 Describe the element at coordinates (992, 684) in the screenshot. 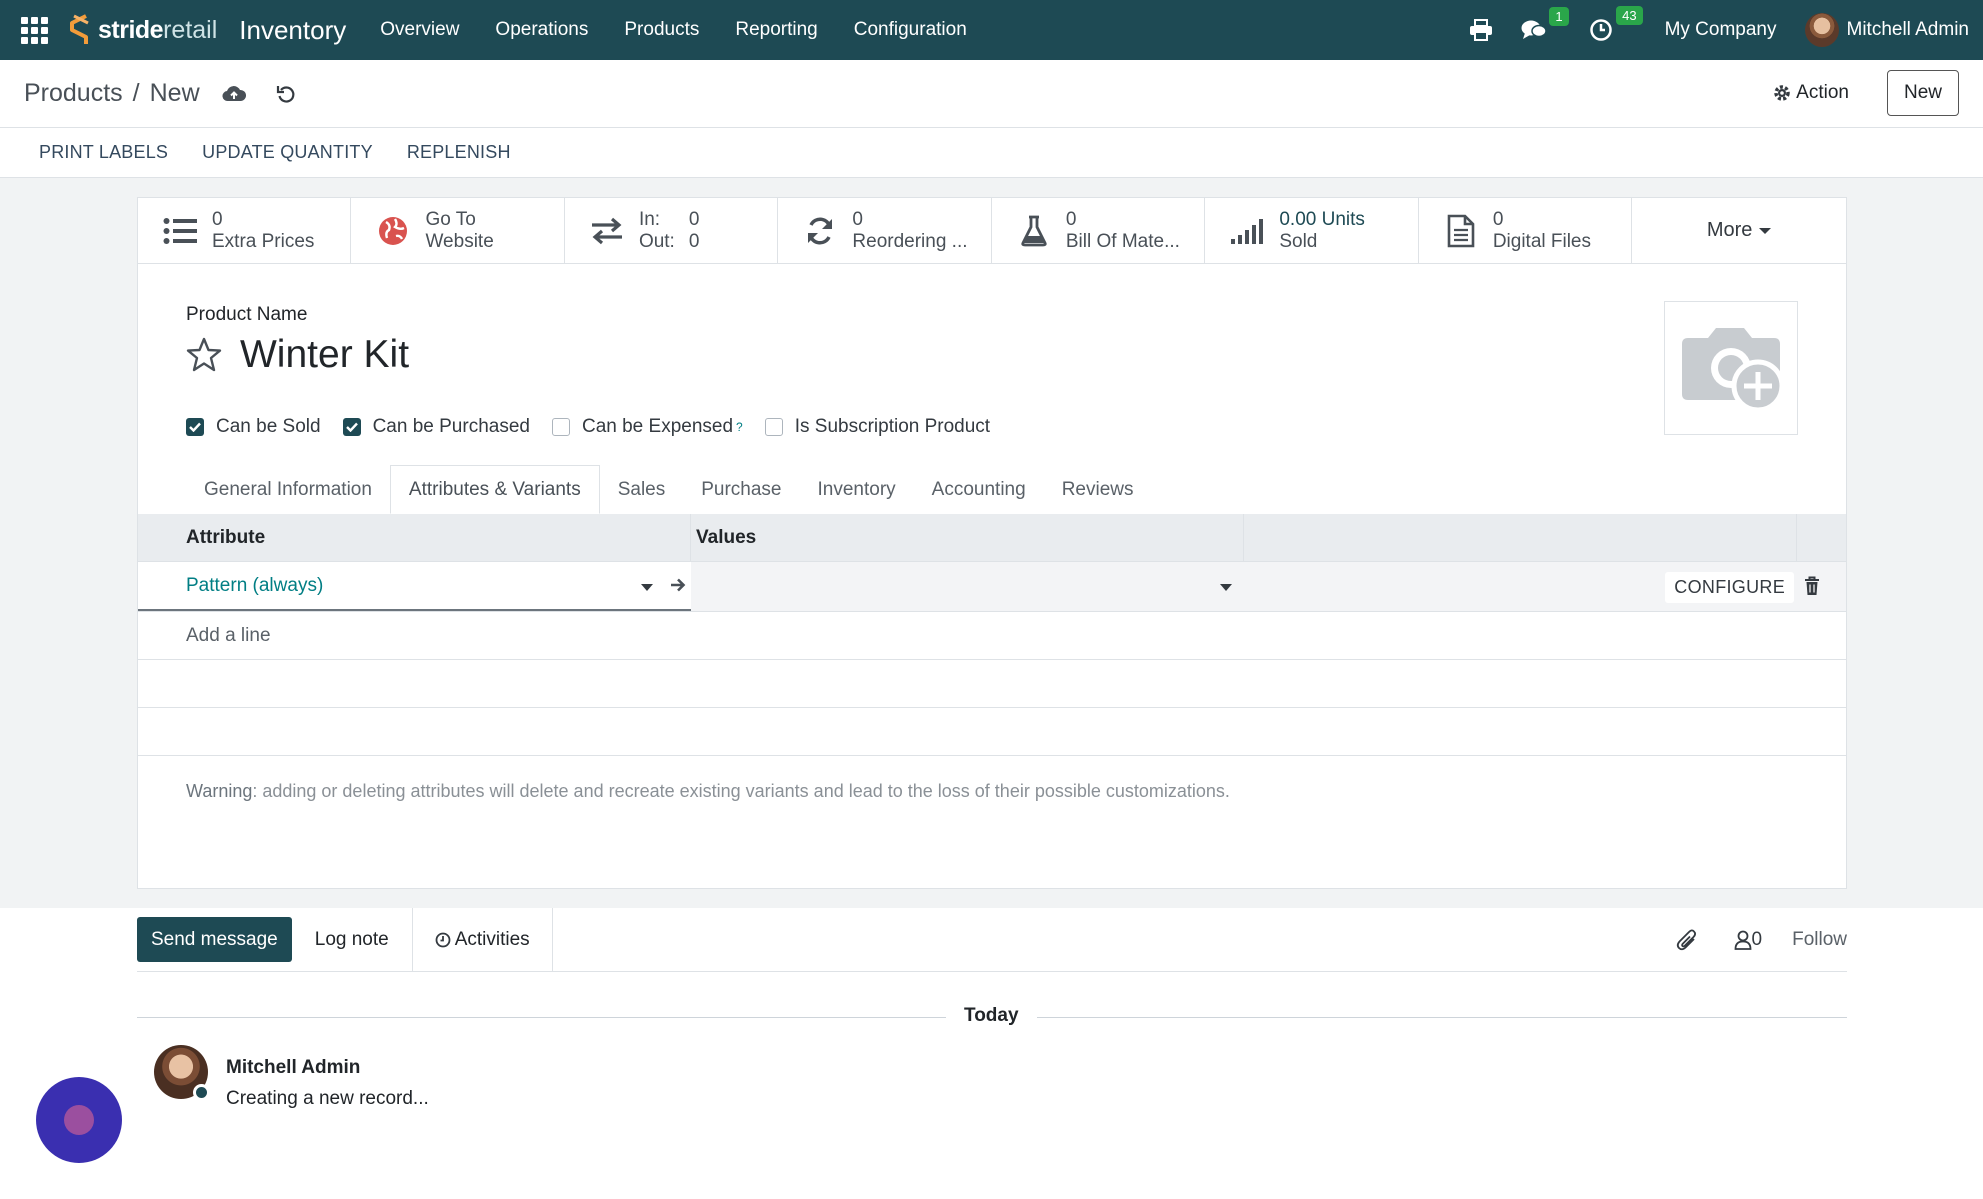

I see `empty-row` at that location.